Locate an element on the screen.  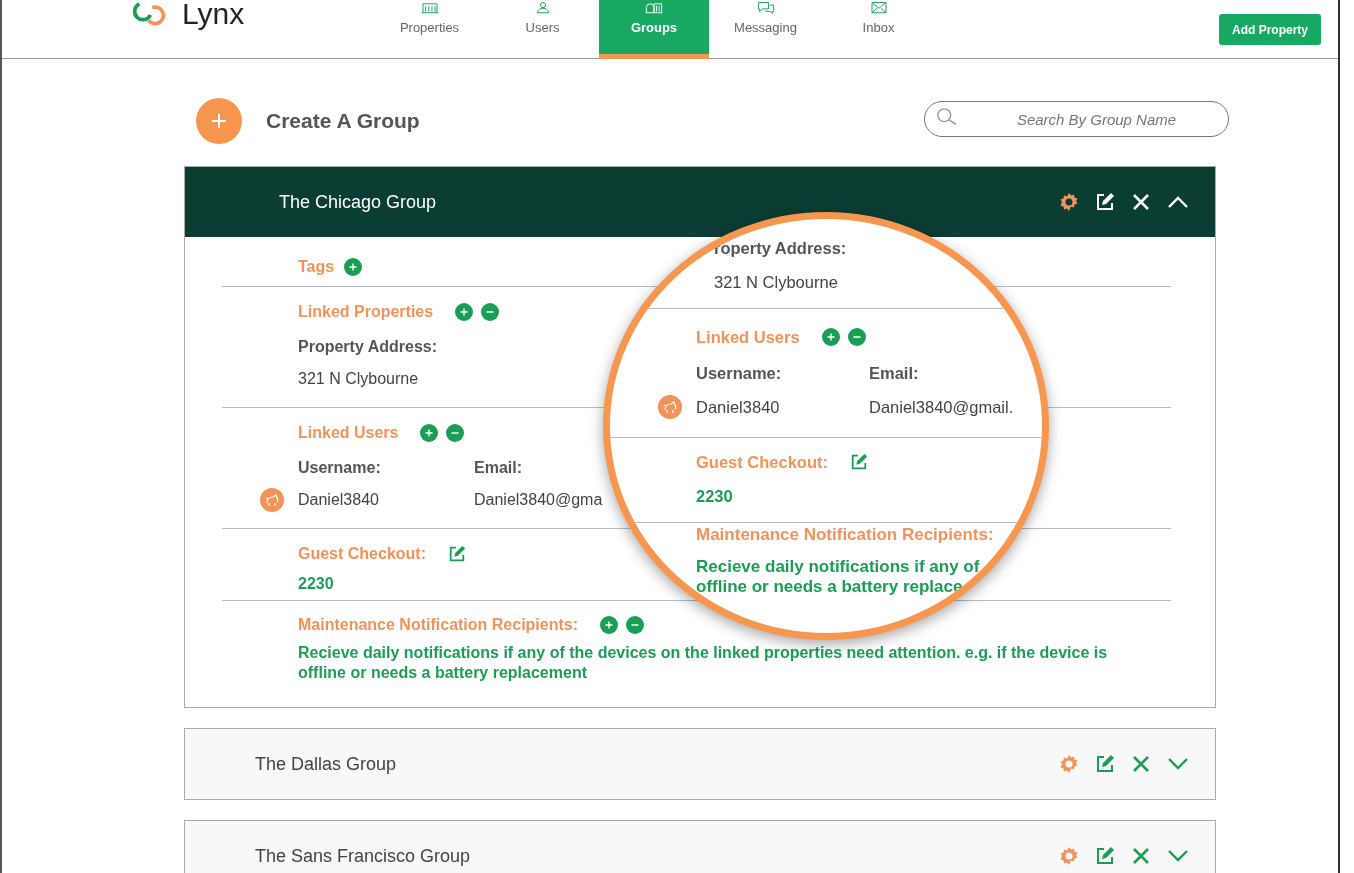
group-name: The Chicago Group is located at coordinates (358, 202).